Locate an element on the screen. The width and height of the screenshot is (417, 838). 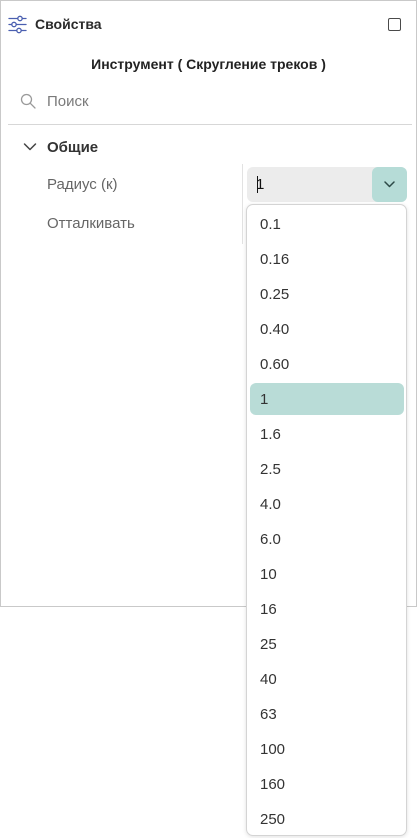
dropdown-option: 0.60 is located at coordinates (327, 364).